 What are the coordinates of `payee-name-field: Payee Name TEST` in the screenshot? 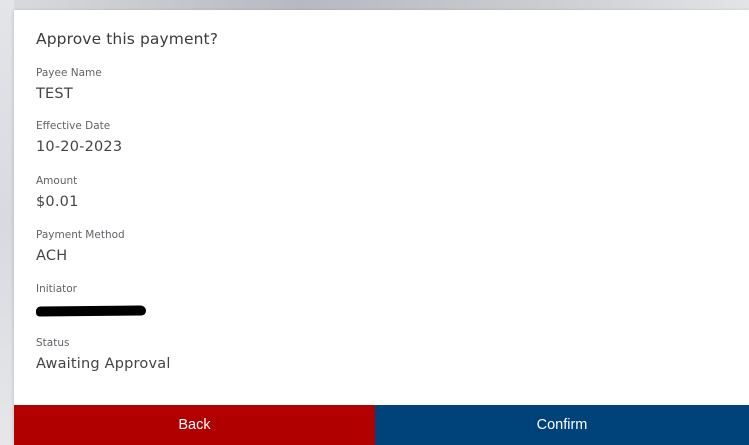 It's located at (69, 85).